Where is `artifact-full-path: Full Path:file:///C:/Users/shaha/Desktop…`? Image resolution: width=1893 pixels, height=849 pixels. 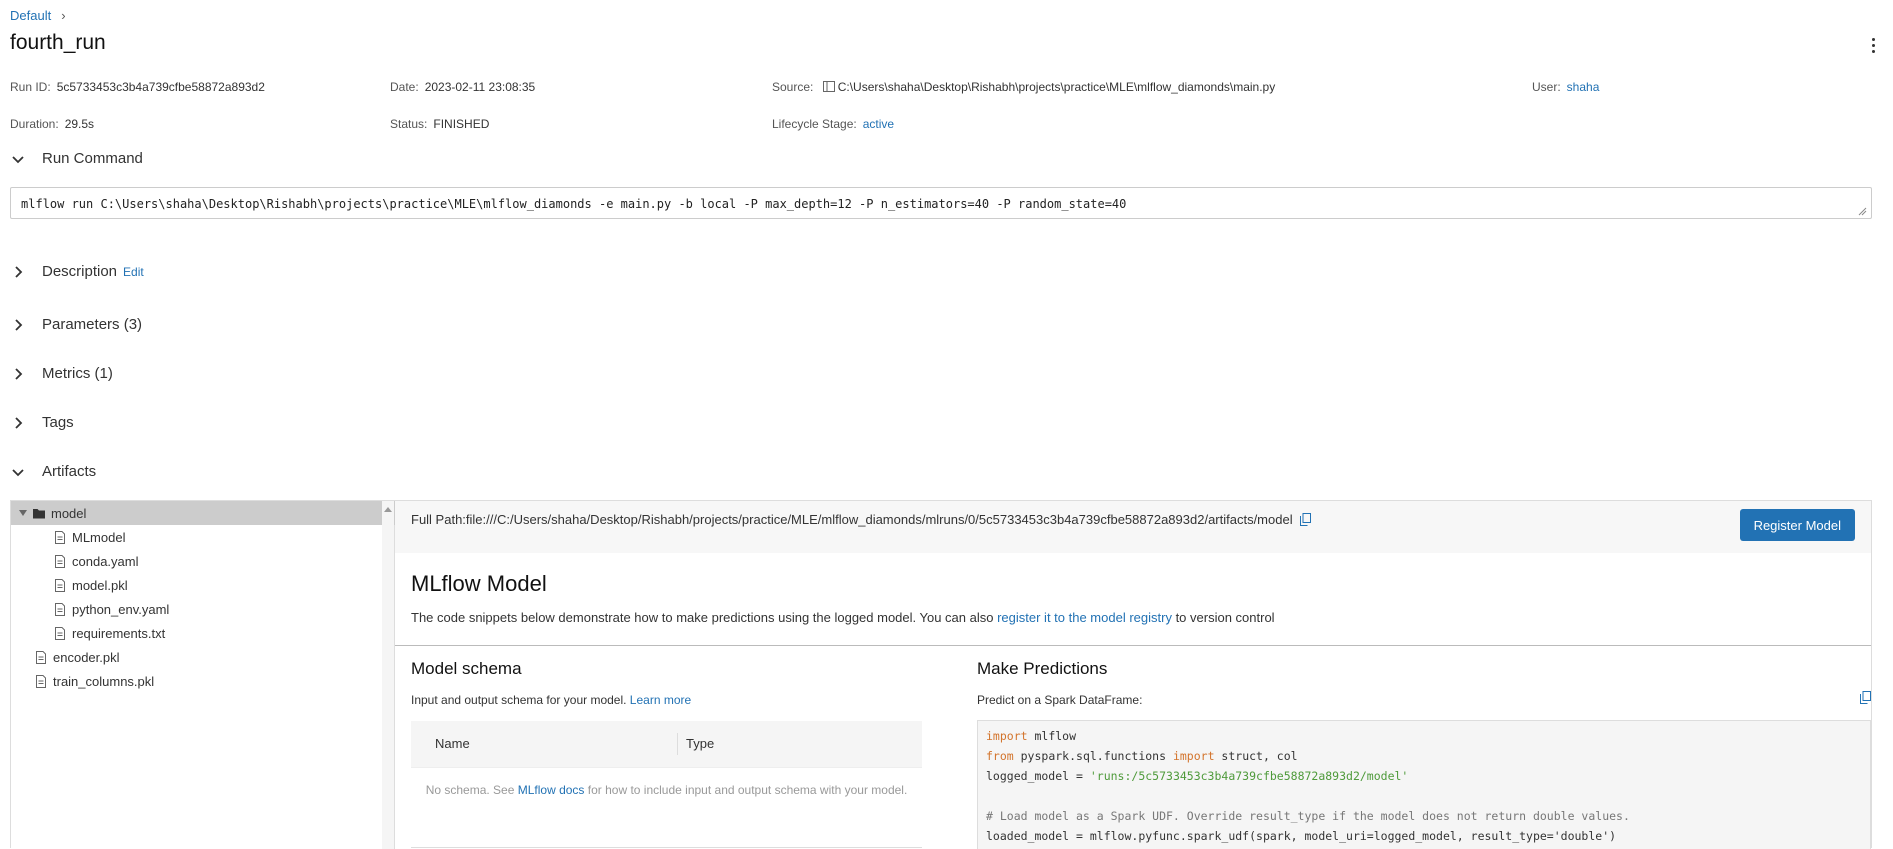 artifact-full-path: Full Path:file:///C:/Users/shaha/Desktop… is located at coordinates (861, 519).